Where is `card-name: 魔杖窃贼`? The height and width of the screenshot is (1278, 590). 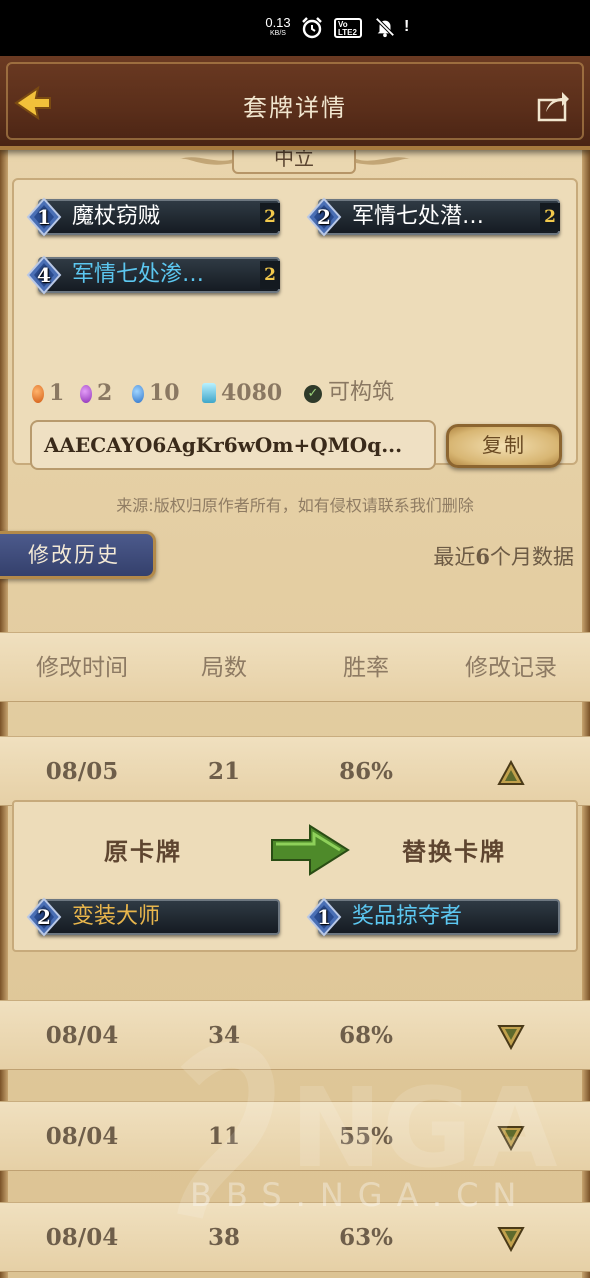
card-name: 魔杖窃贼 is located at coordinates (116, 216).